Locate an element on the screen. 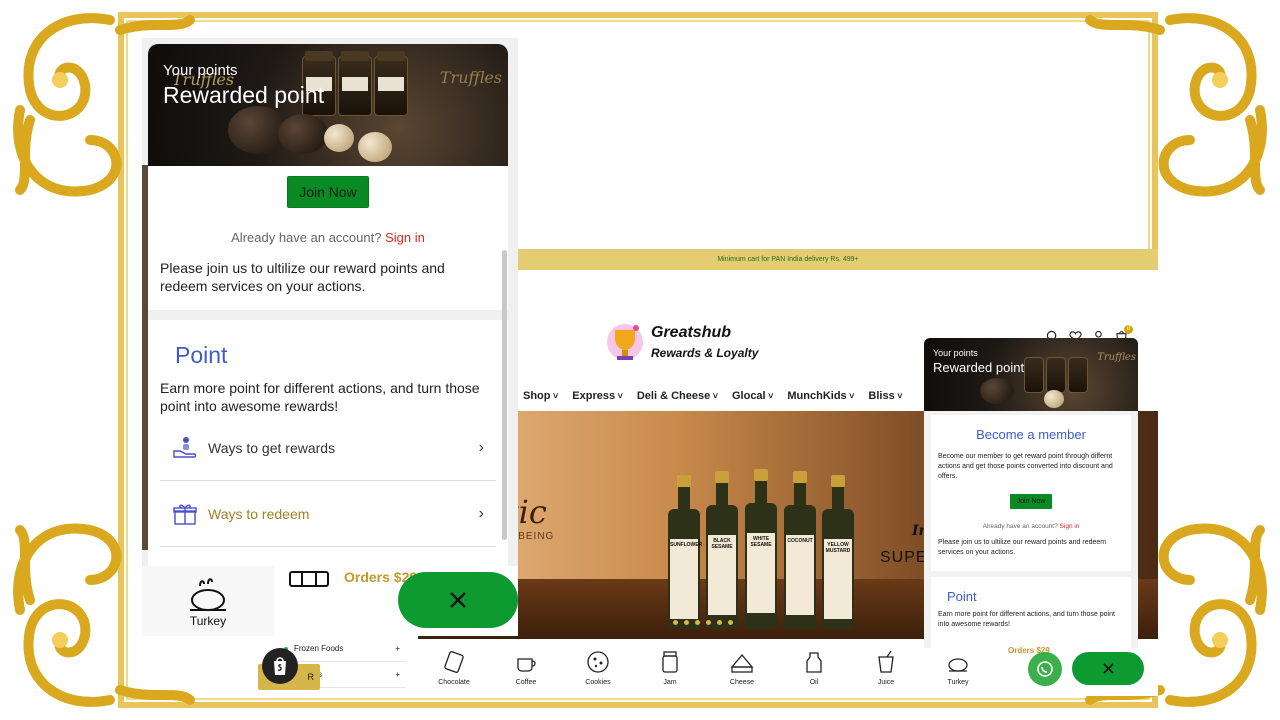 Image resolution: width=1280 pixels, height=720 pixels. member-title: Become a member is located at coordinates (1031, 434).